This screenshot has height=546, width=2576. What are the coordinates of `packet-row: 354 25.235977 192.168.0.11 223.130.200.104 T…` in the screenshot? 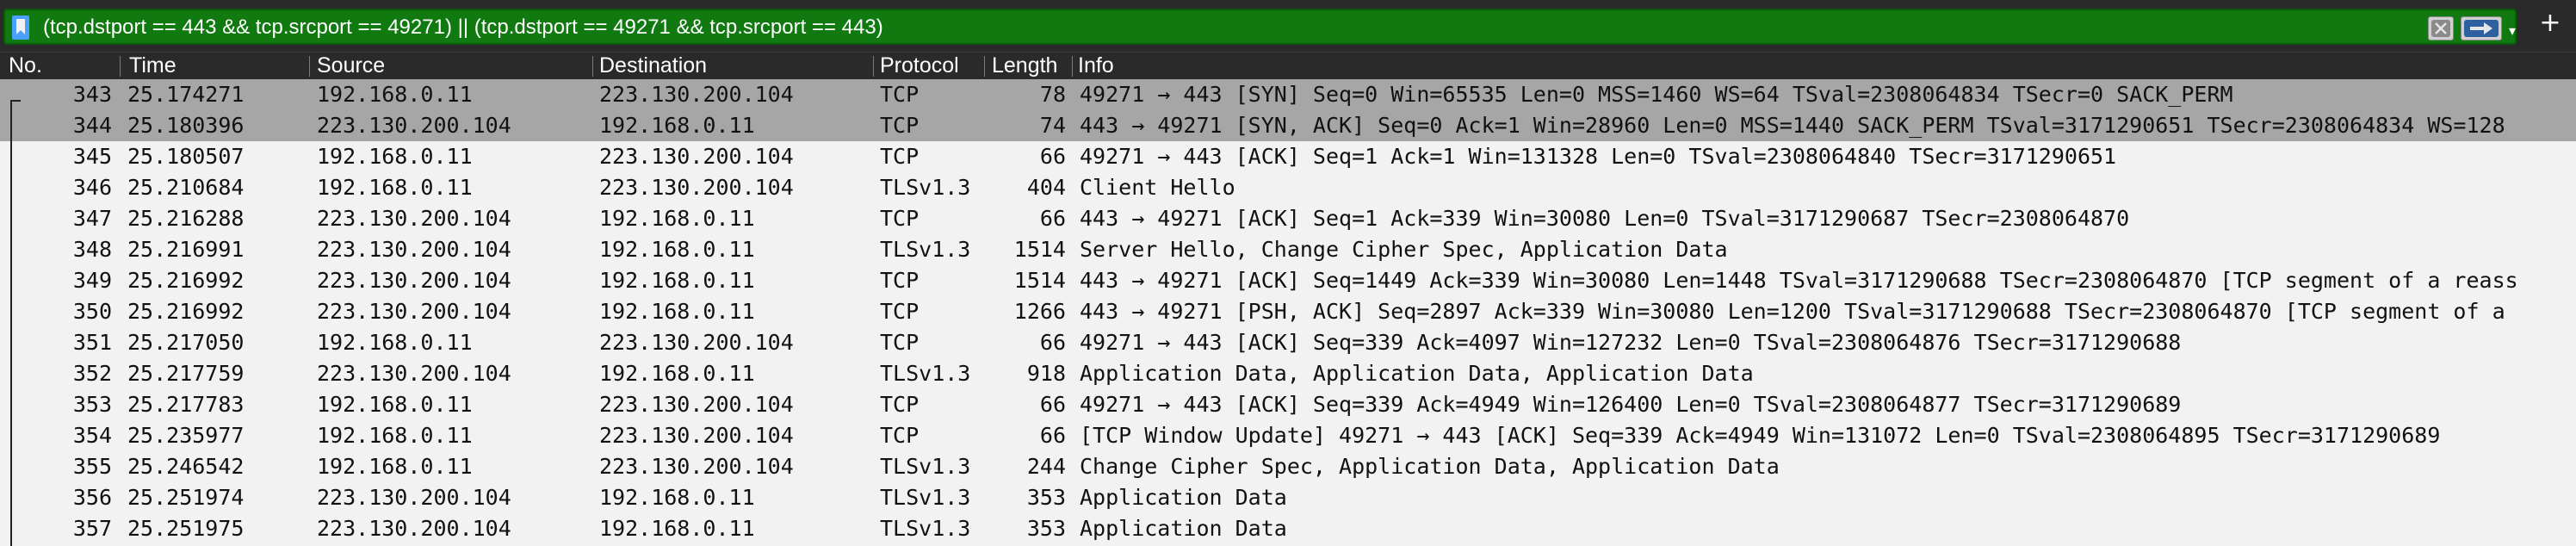 It's located at (1288, 435).